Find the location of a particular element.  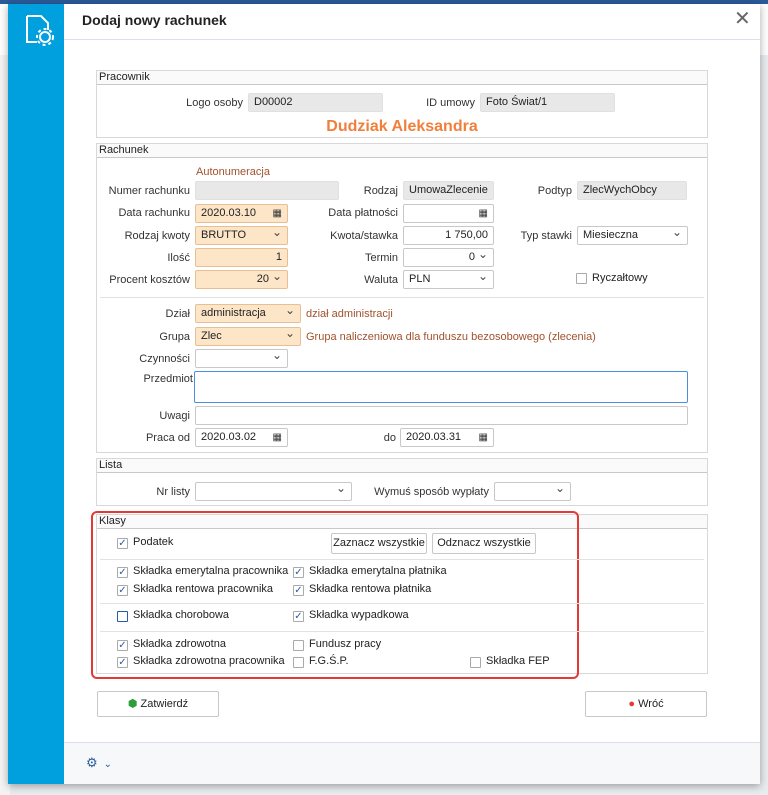

praca-od-label: Praca od is located at coordinates (167, 438).